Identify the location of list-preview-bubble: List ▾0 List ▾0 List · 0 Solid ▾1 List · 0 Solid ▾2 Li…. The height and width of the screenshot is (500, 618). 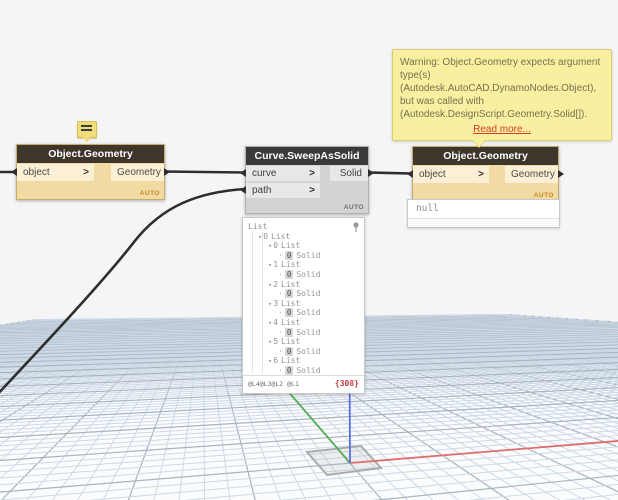
(303, 305).